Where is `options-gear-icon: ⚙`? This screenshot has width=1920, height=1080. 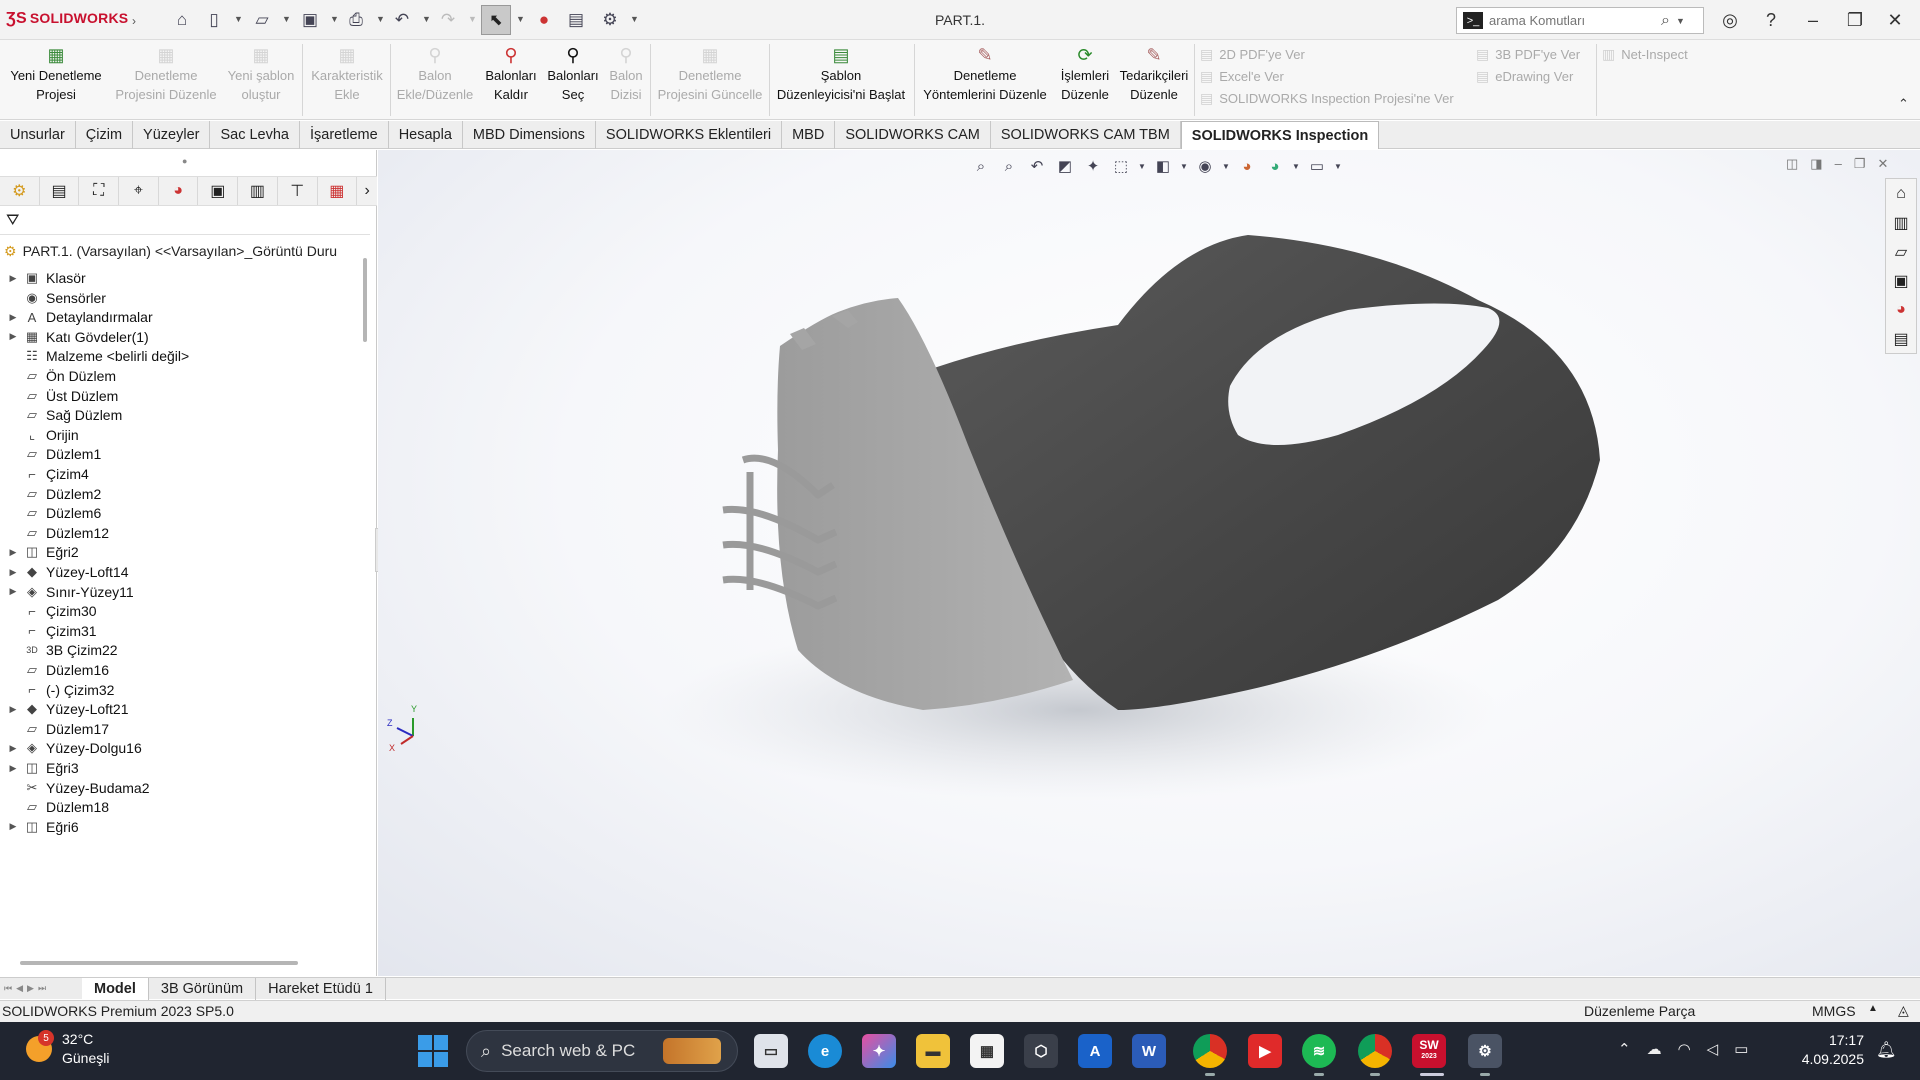
options-gear-icon: ⚙ is located at coordinates (610, 20).